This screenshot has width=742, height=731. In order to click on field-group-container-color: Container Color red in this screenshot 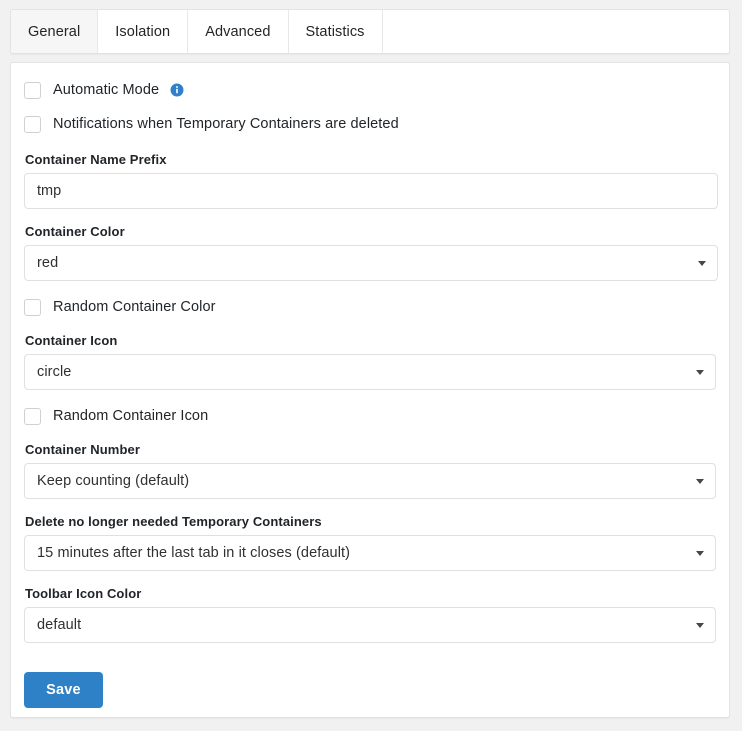, I will do `click(371, 252)`.